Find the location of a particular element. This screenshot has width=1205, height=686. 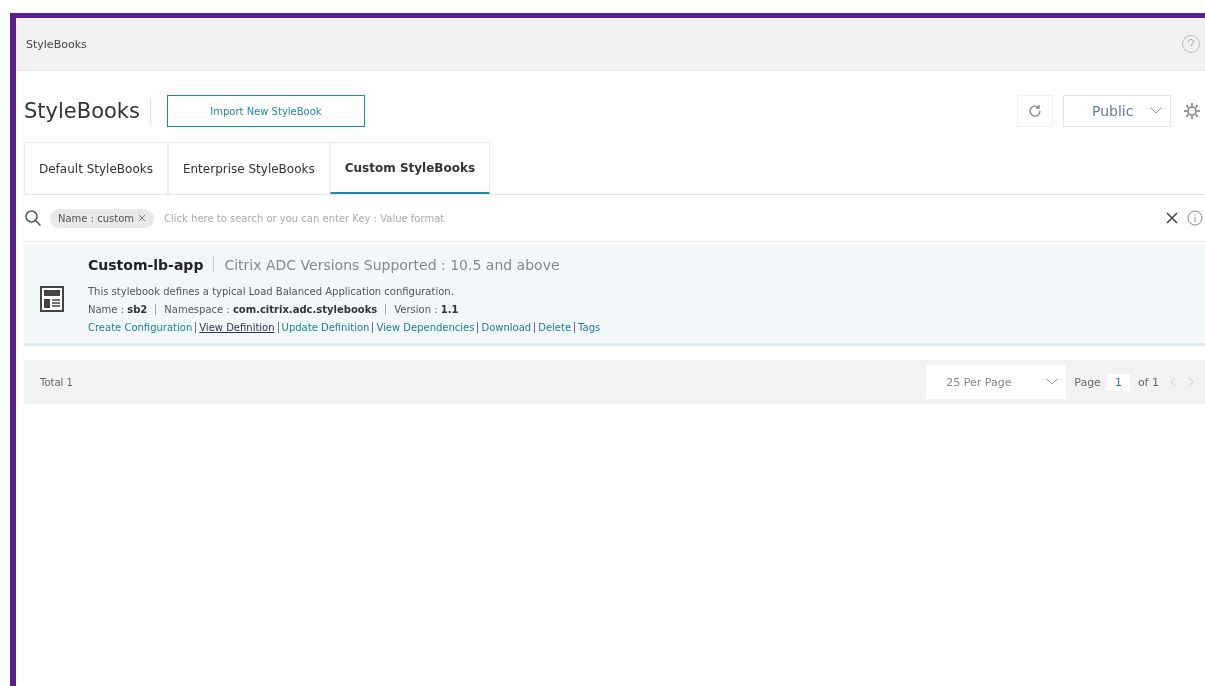

stylebook-name: Custom-lb-app is located at coordinates (151, 265).